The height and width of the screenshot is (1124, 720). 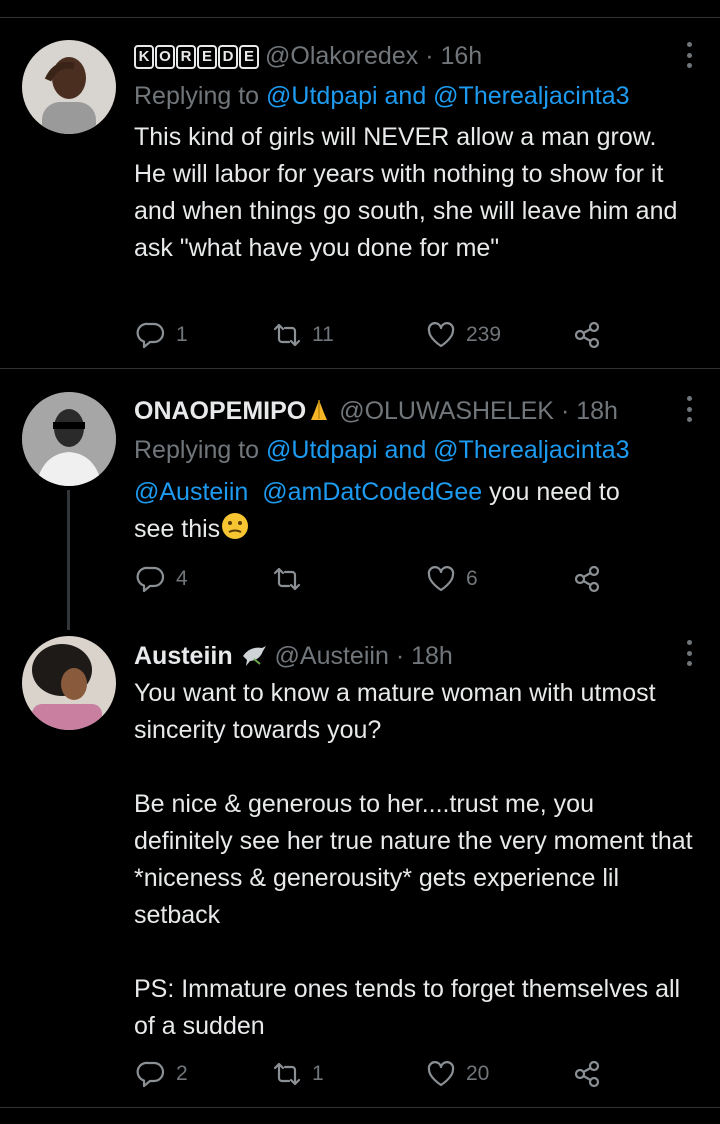 I want to click on confused-face-icon, so click(x=235, y=531).